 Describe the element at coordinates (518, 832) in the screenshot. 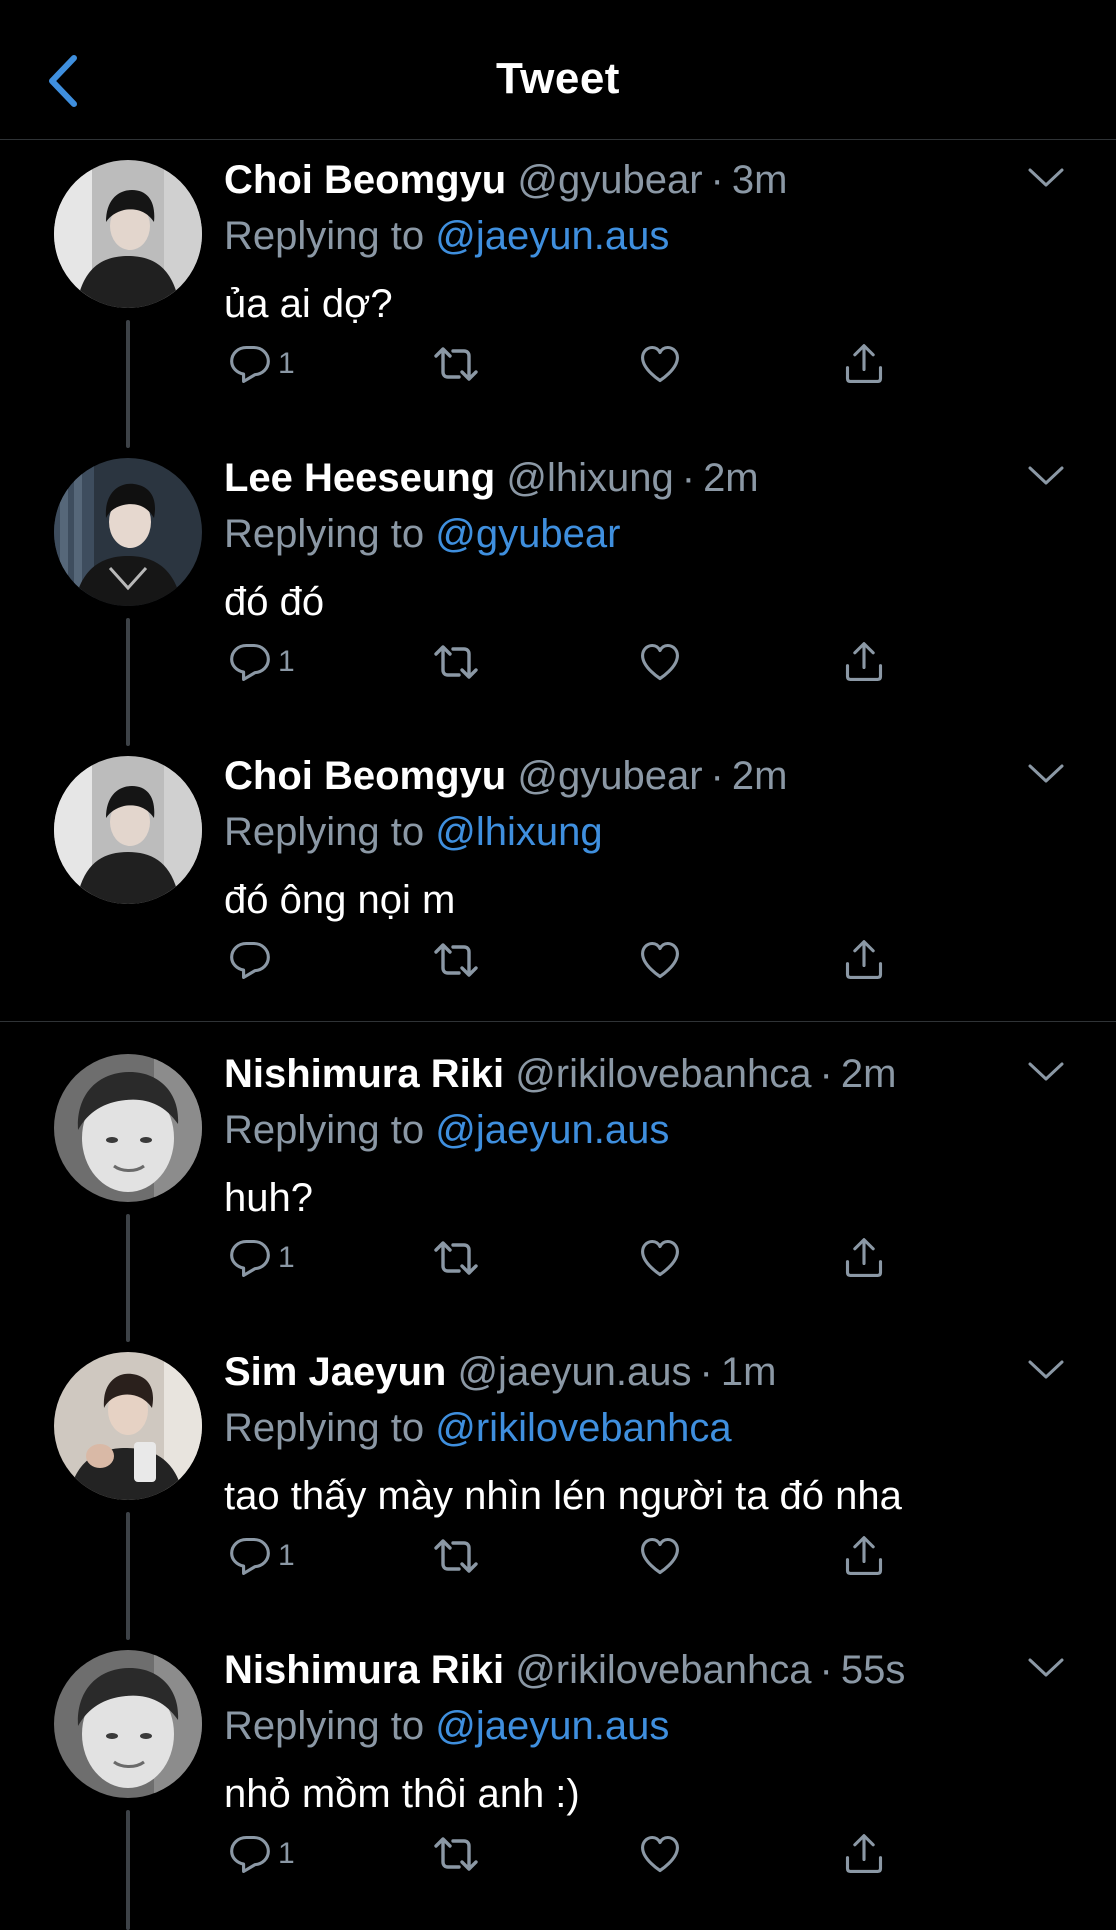

I see `replying-to-link: @lhixung` at that location.